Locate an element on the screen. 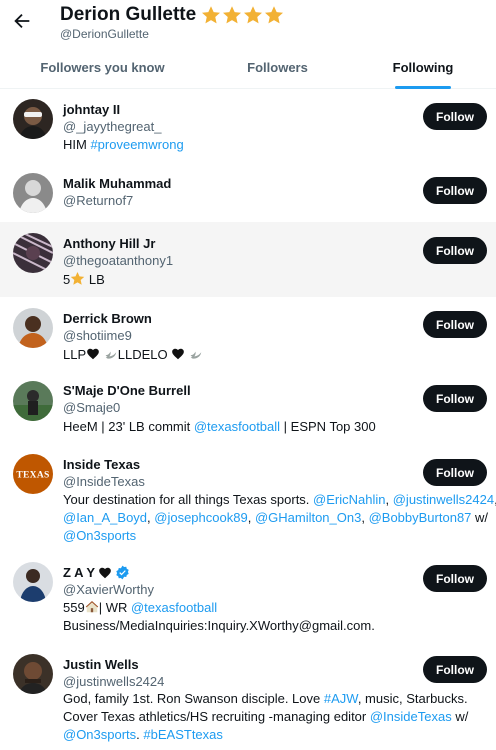 The height and width of the screenshot is (750, 496). user-handle: @XavierWorthy is located at coordinates (108, 589).